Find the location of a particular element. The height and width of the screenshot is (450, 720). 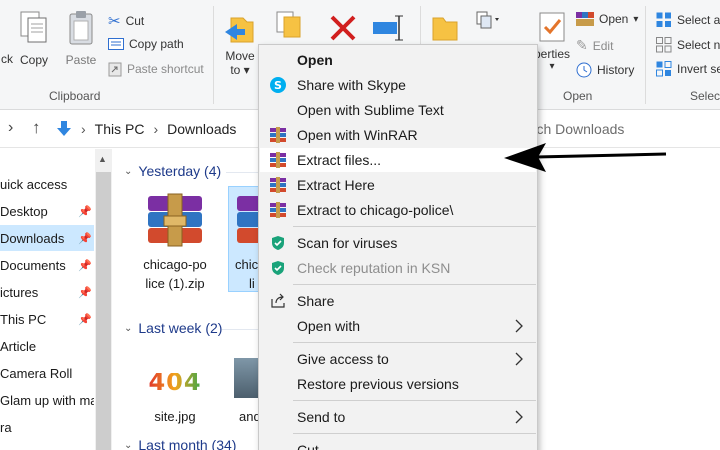

file-tile-zip: chicago-po lice (1).zip is located at coordinates (175, 240).